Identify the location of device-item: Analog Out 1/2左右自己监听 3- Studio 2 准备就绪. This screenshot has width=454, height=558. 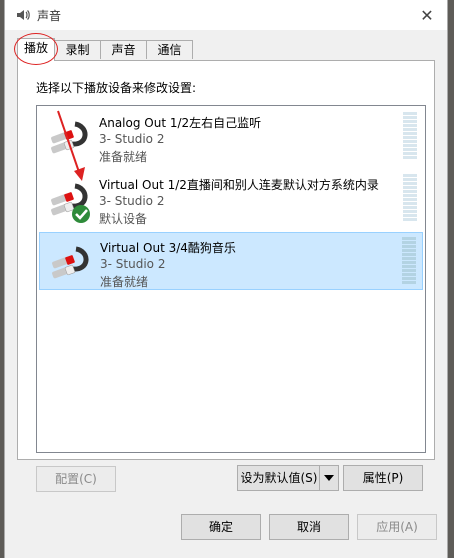
(231, 137).